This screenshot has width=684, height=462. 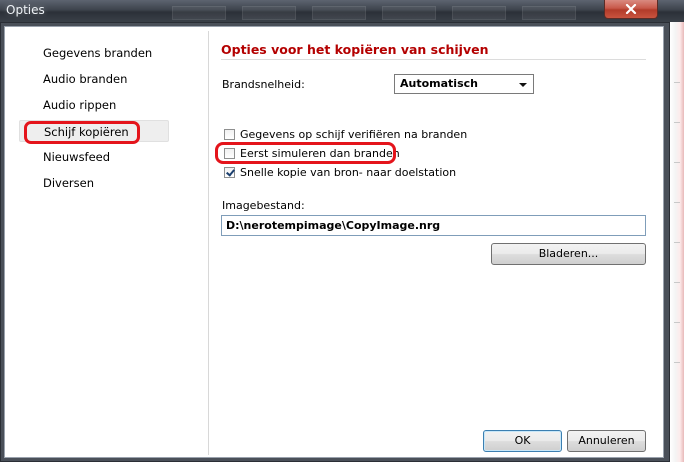 What do you see at coordinates (94, 157) in the screenshot?
I see `sidebar-item-nieuwsfeed: Nieuwsfeed` at bounding box center [94, 157].